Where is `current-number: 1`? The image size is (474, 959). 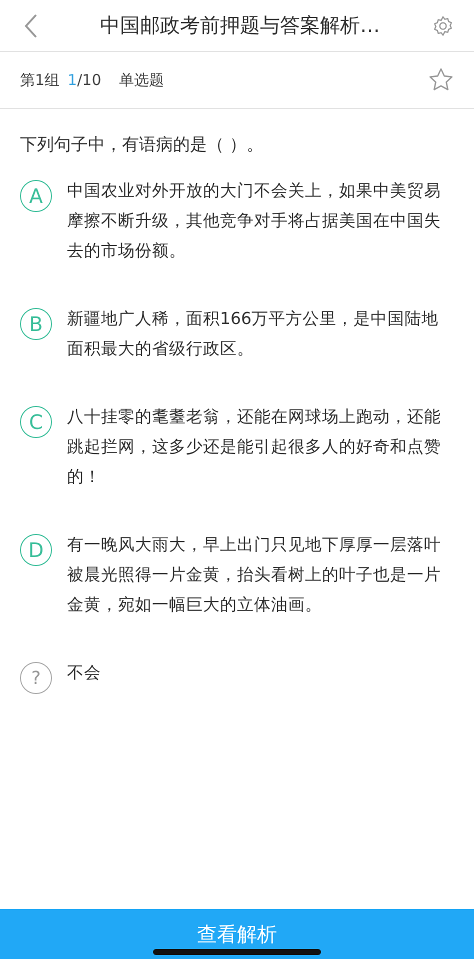 current-number: 1 is located at coordinates (73, 80).